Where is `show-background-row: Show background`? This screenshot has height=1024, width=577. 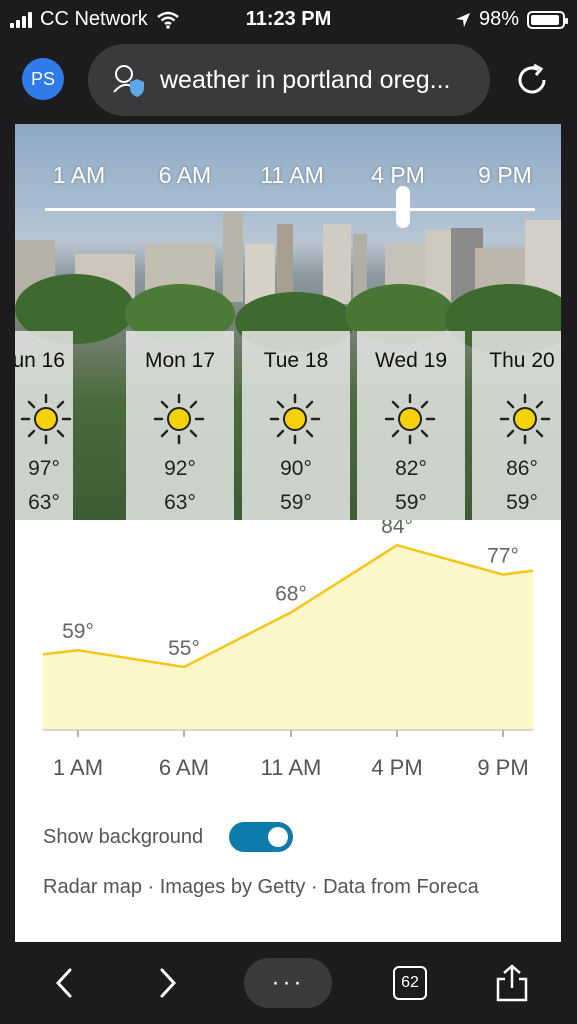
show-background-row: Show background is located at coordinates (293, 839).